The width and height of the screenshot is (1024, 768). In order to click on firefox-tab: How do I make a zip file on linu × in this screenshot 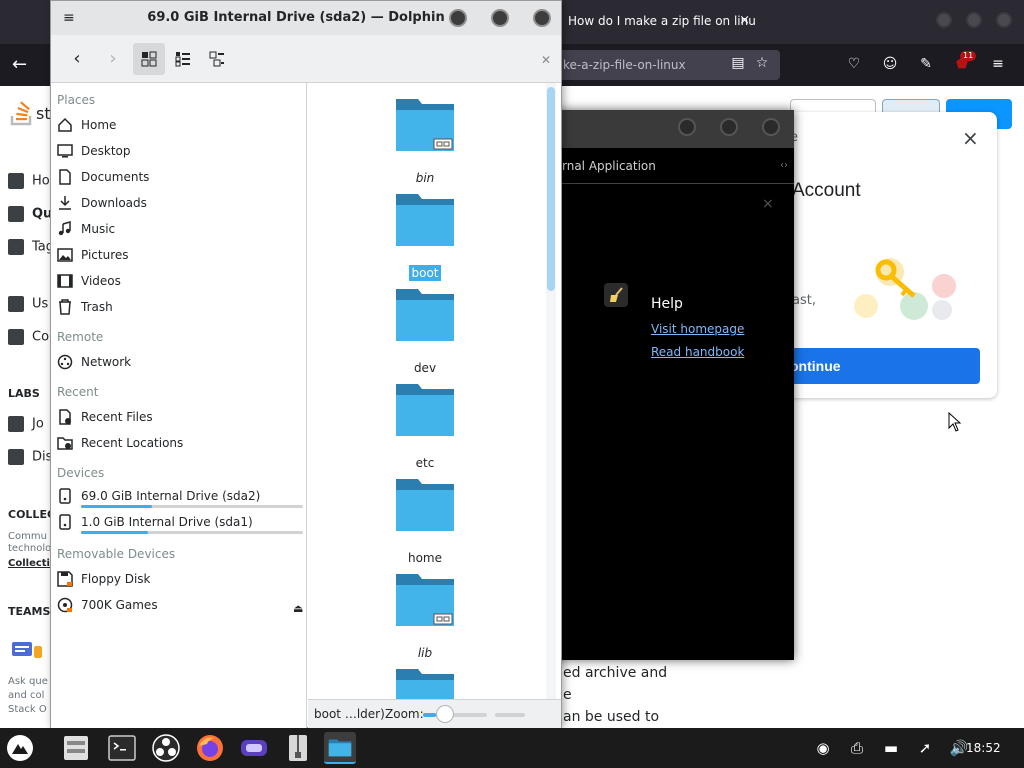, I will do `click(660, 21)`.